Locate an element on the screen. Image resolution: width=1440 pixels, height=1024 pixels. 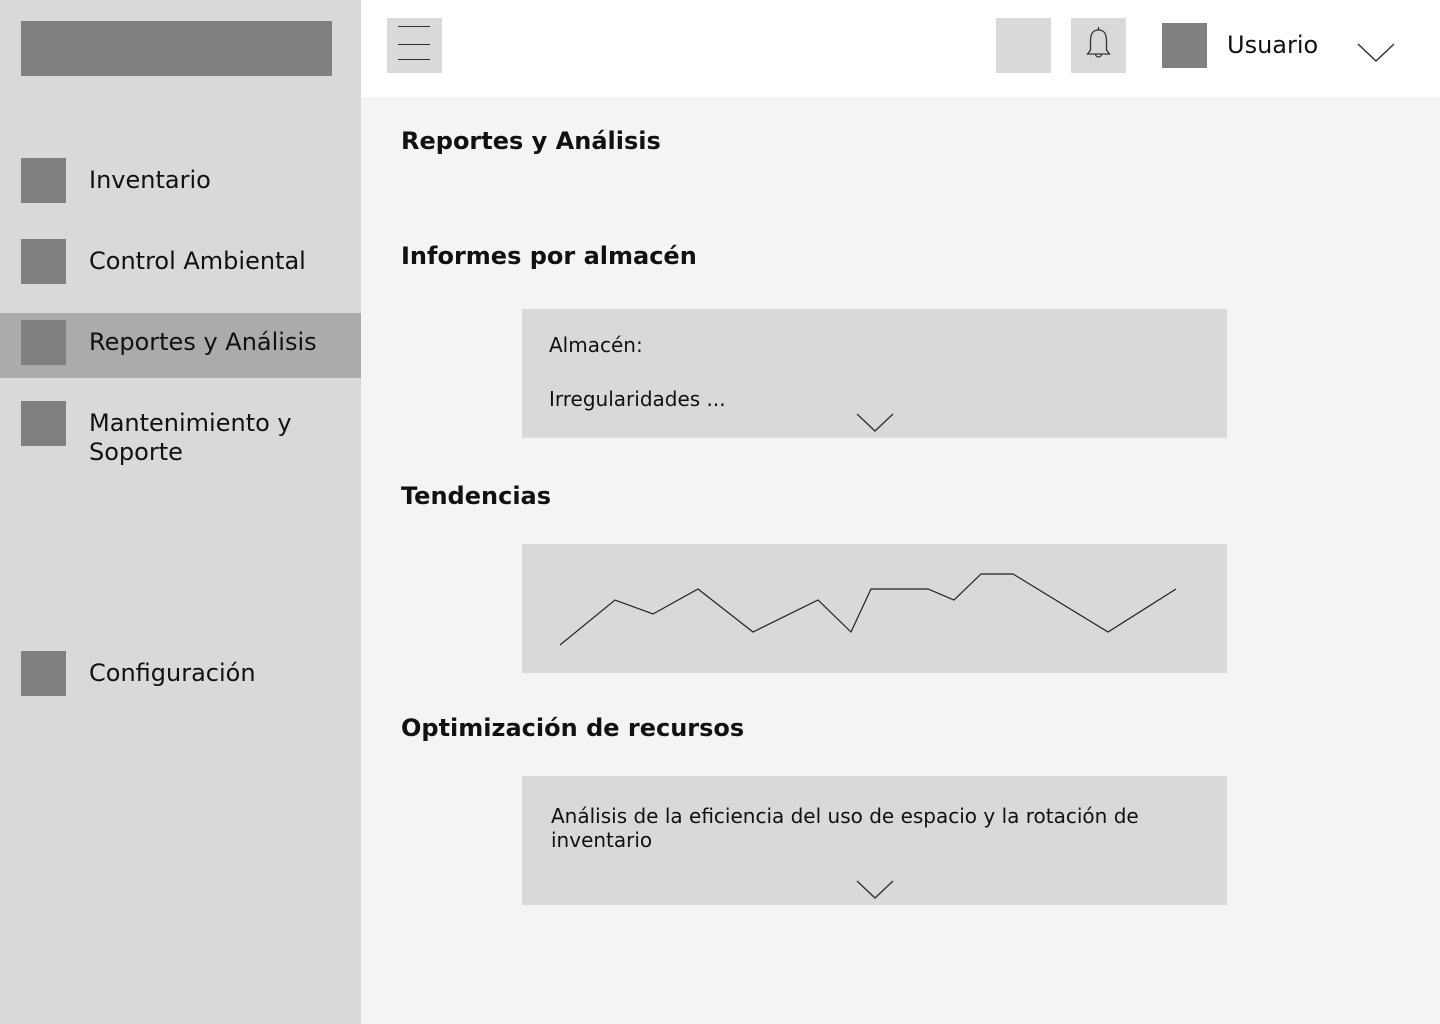
section-title-optimizacion: Optimización de recursos is located at coordinates (573, 728).